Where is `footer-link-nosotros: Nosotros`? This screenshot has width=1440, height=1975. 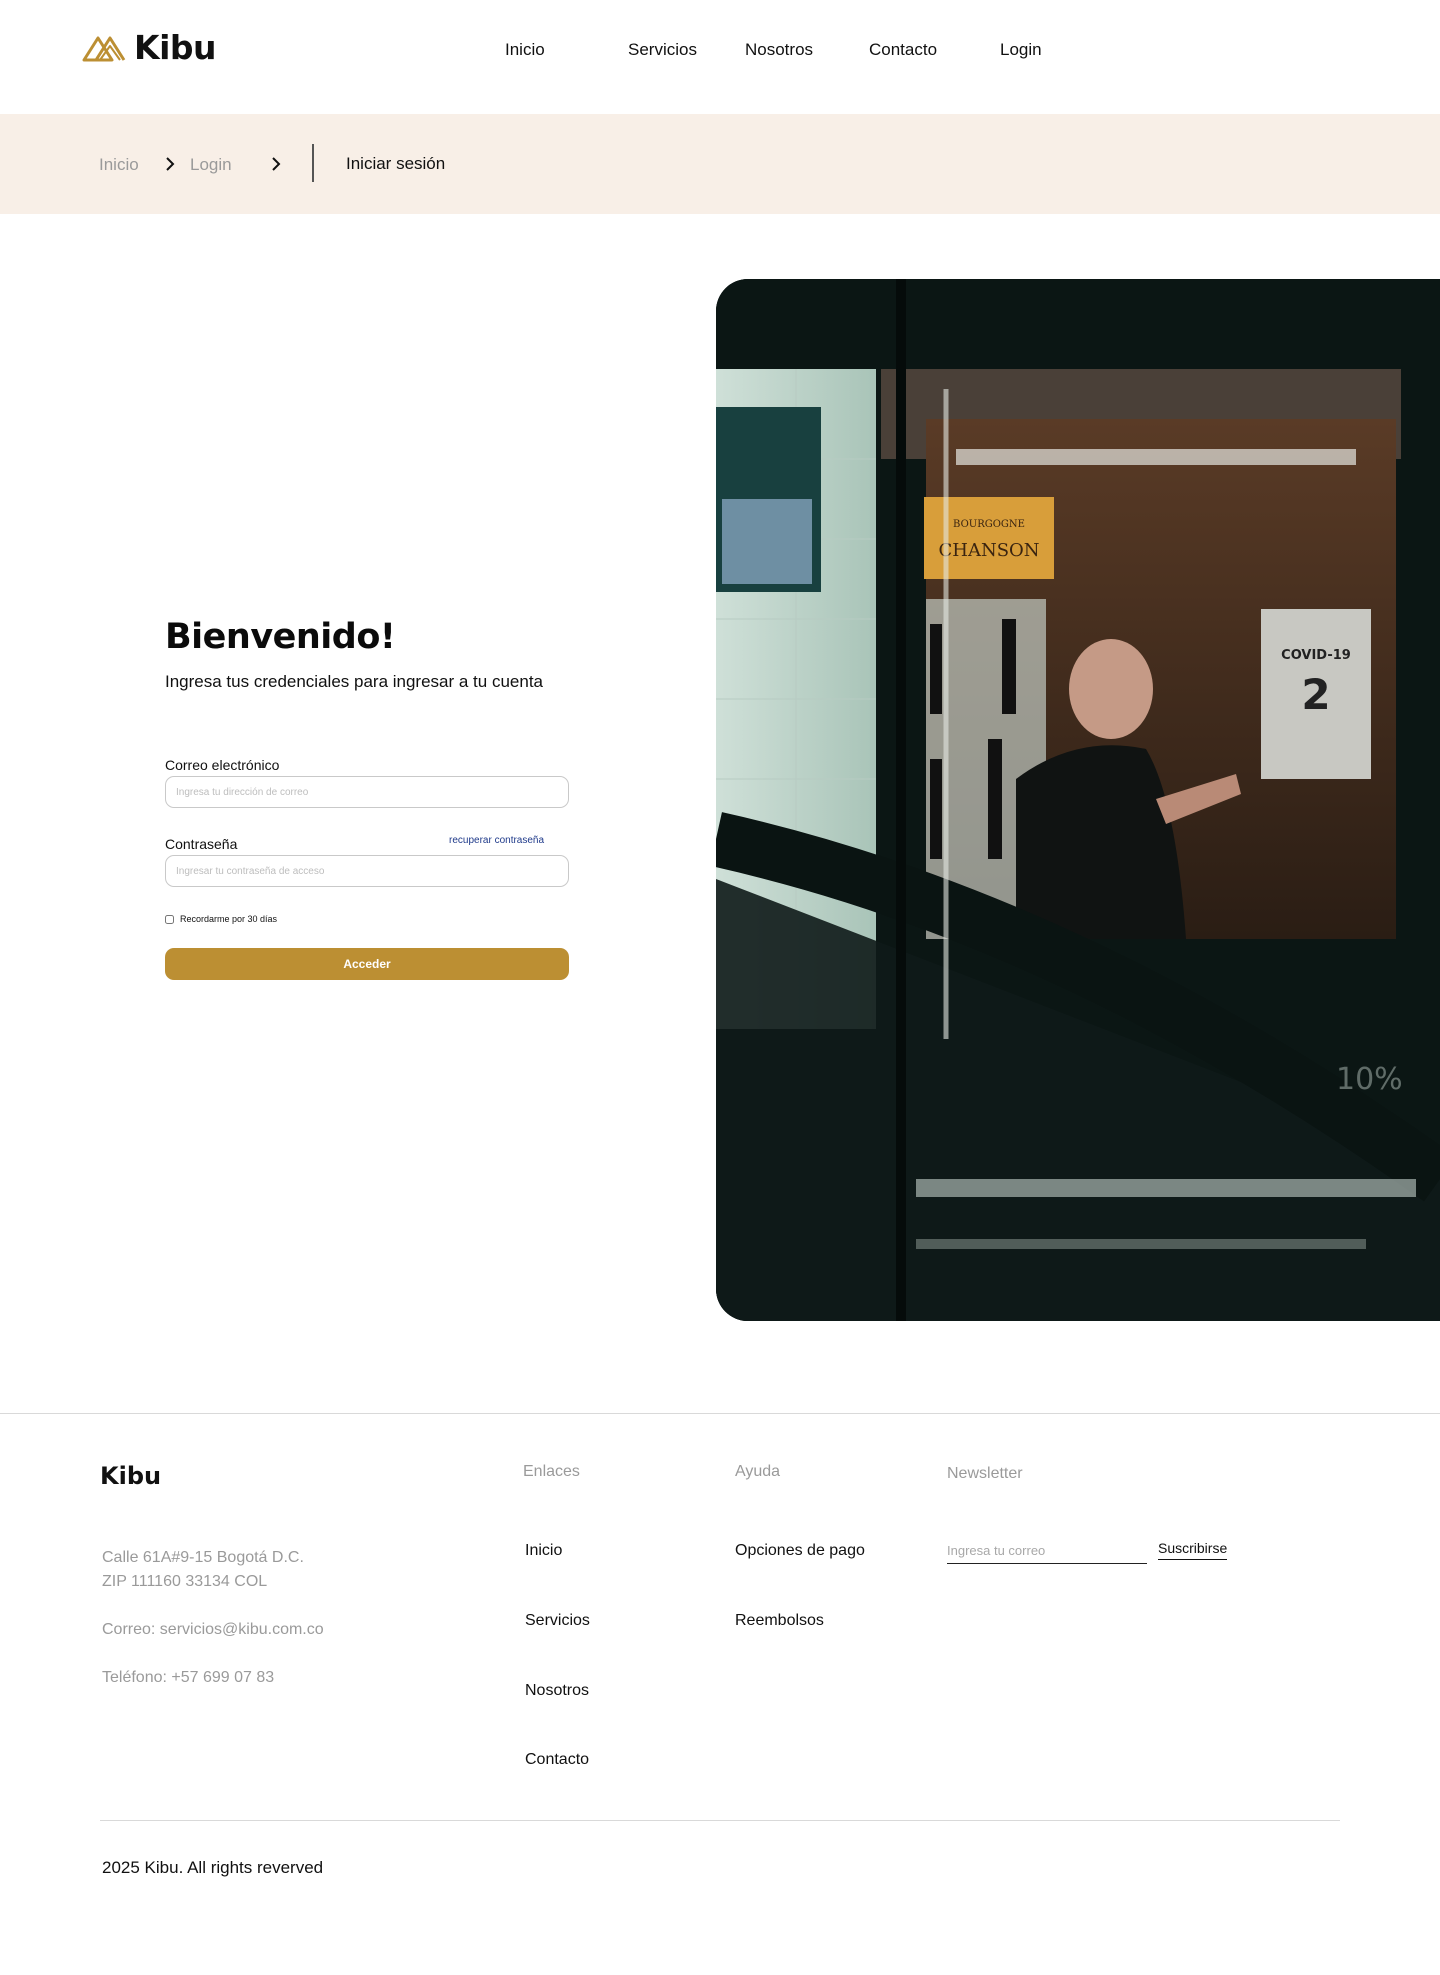 footer-link-nosotros: Nosotros is located at coordinates (557, 1691).